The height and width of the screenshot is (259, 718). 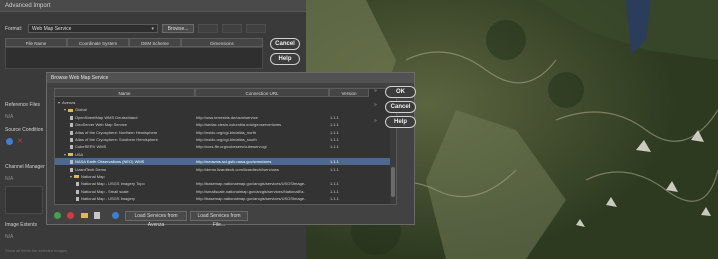 I want to click on service-name: Global, so click(x=129, y=109).